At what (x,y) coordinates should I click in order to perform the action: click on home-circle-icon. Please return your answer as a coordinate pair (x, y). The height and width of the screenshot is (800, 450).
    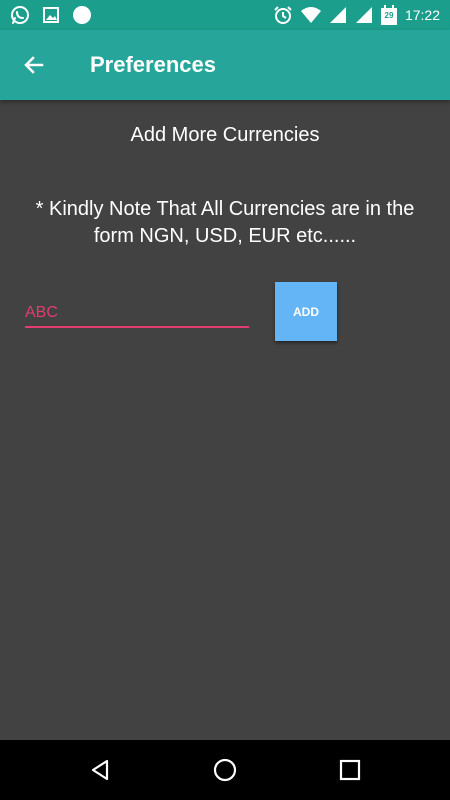
    Looking at the image, I should click on (225, 770).